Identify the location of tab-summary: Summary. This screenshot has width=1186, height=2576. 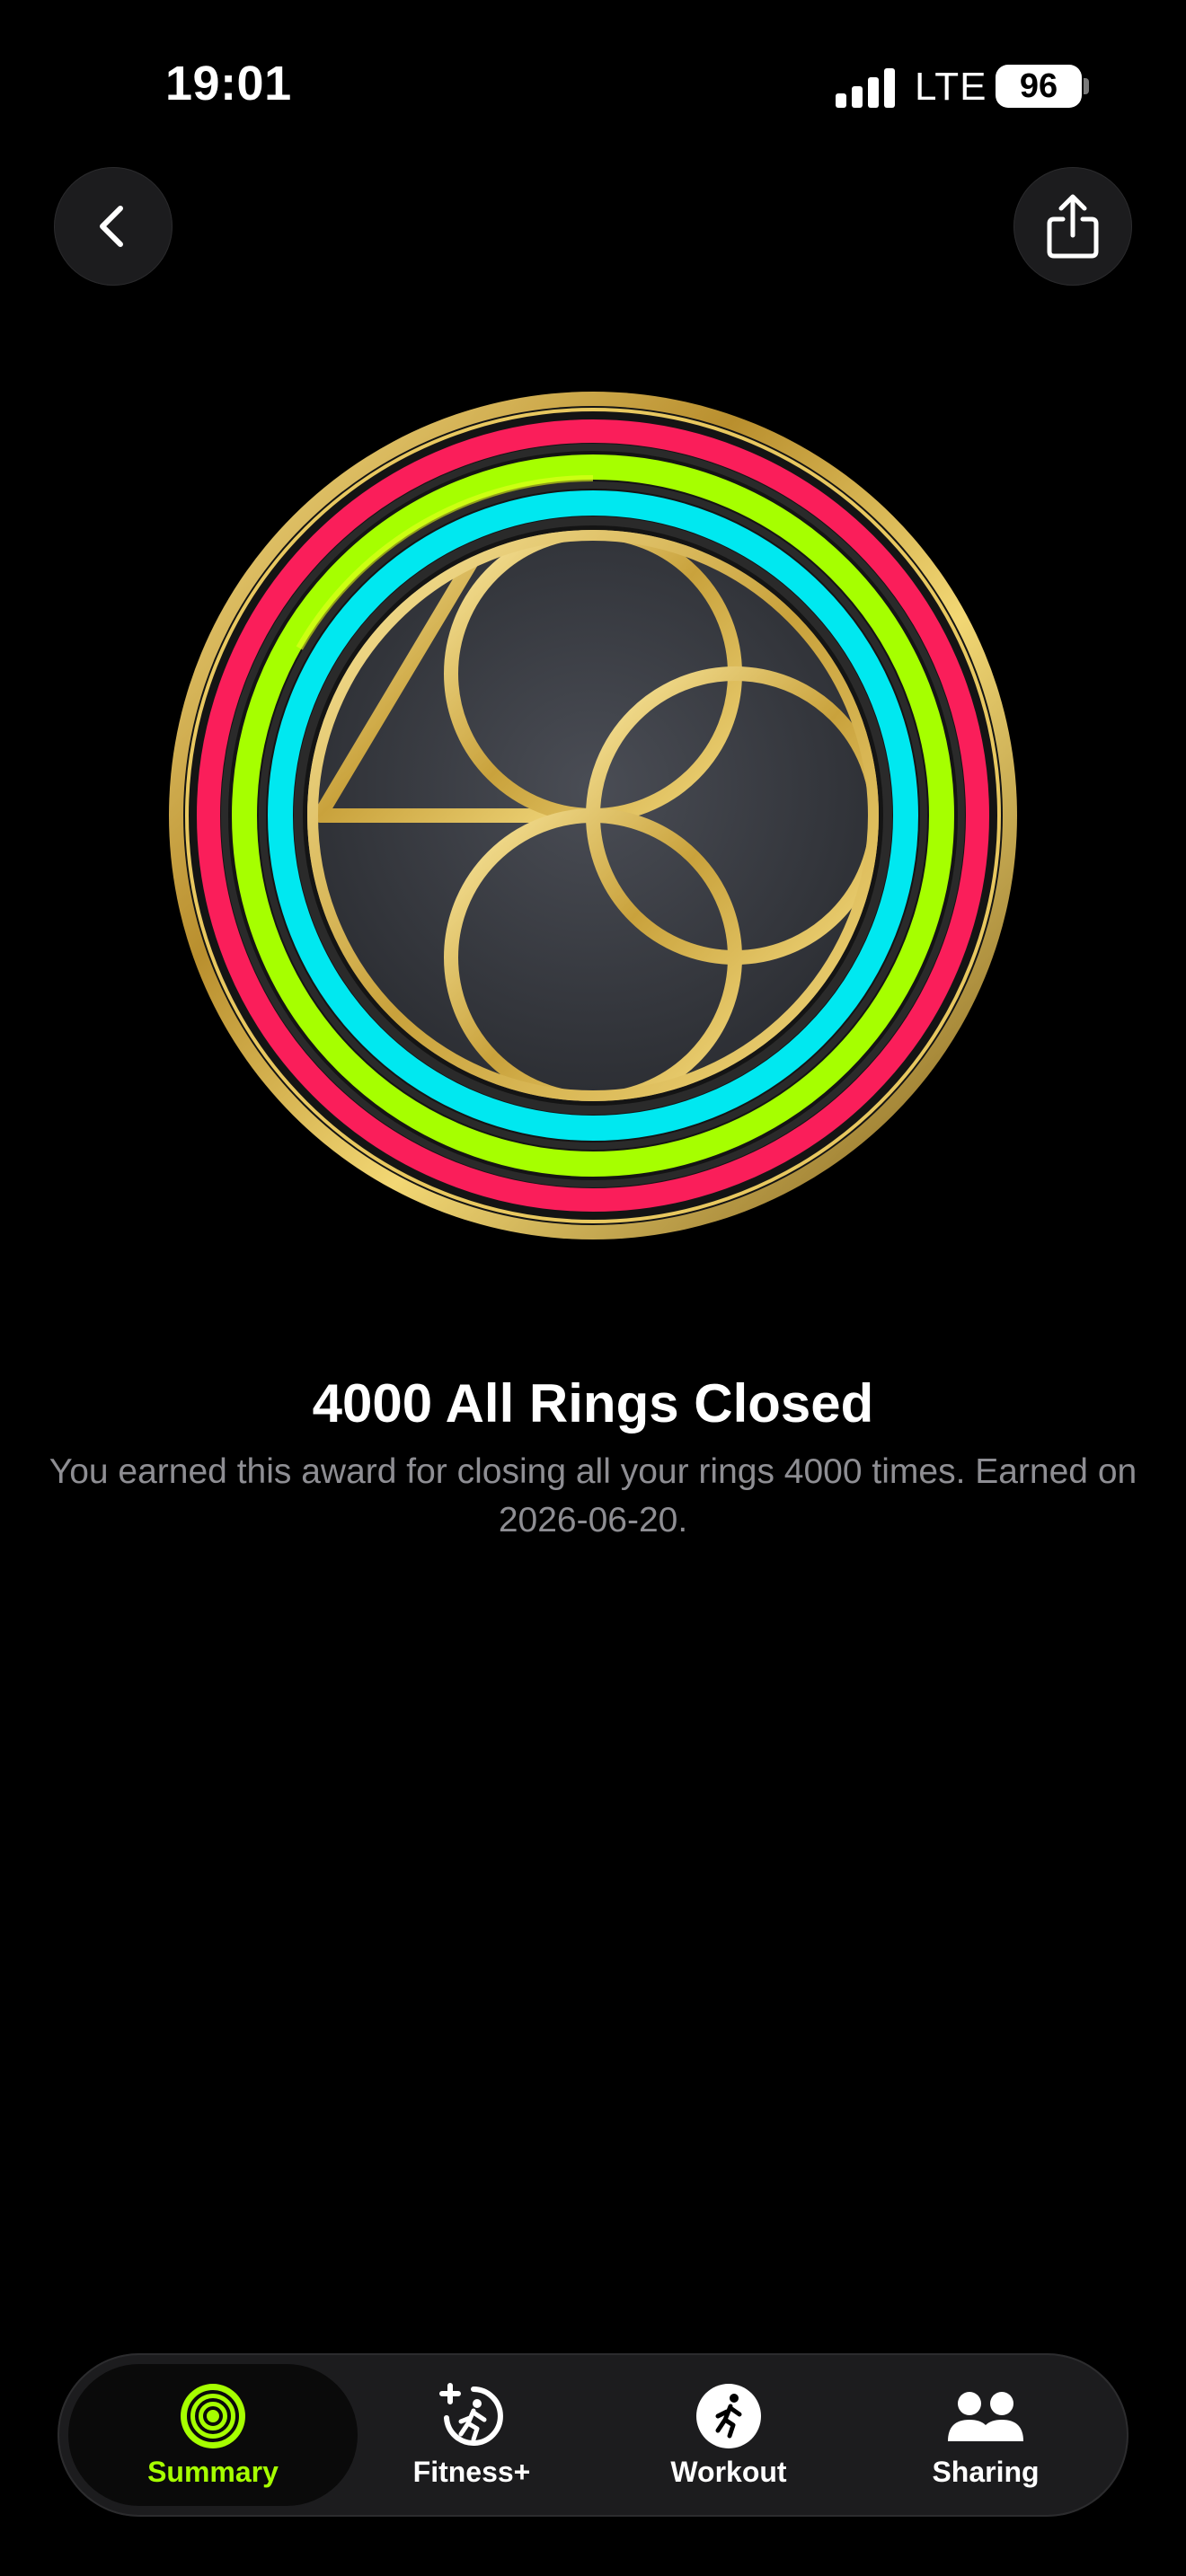
(213, 2435).